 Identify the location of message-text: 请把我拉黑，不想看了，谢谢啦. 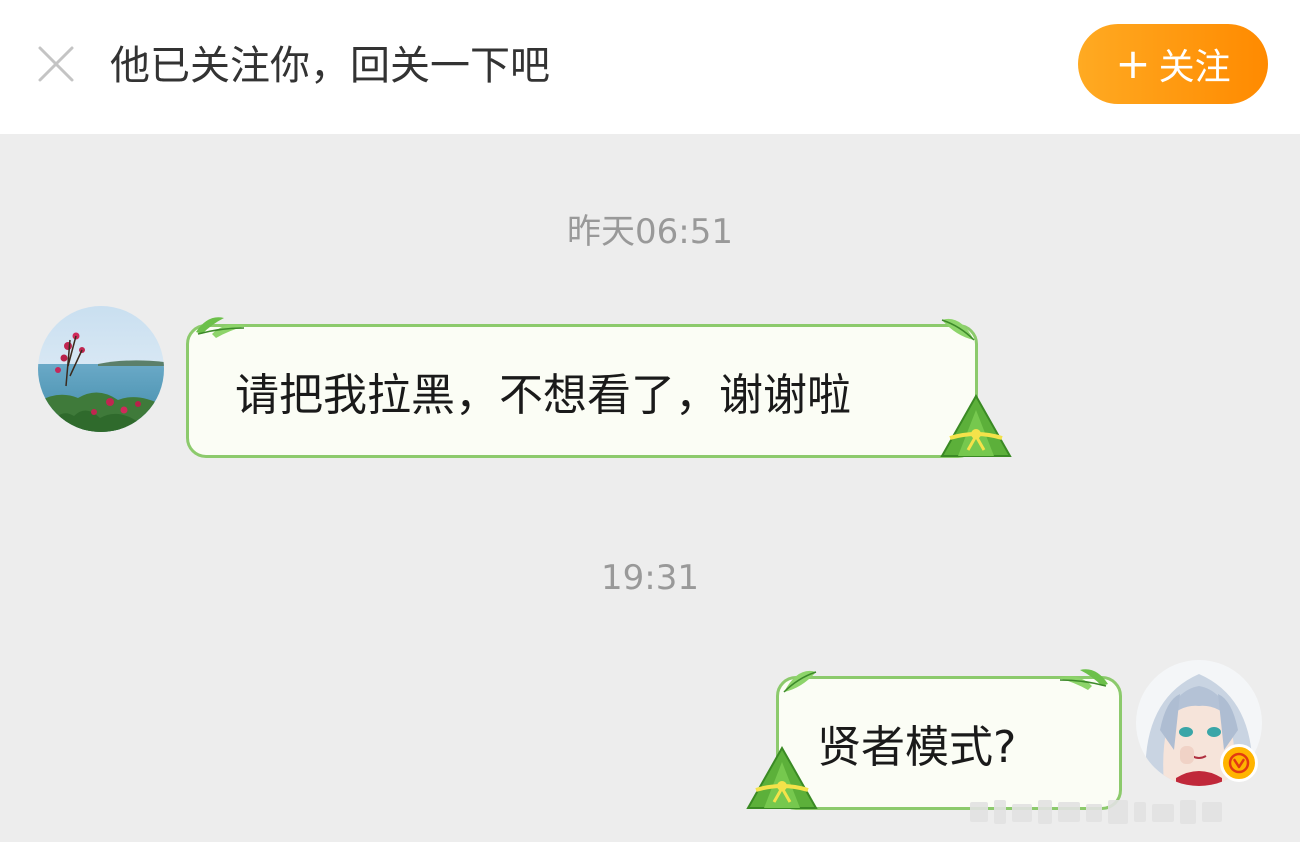
(543, 395).